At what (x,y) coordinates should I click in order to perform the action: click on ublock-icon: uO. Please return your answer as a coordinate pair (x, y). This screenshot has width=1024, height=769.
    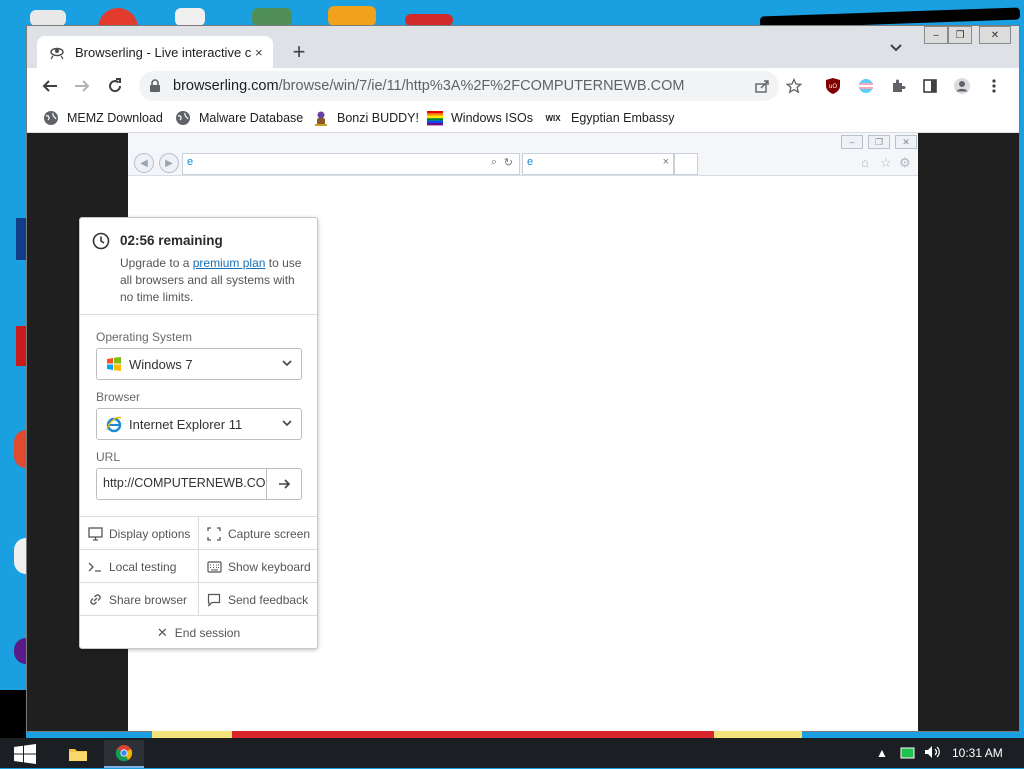
    Looking at the image, I should click on (833, 86).